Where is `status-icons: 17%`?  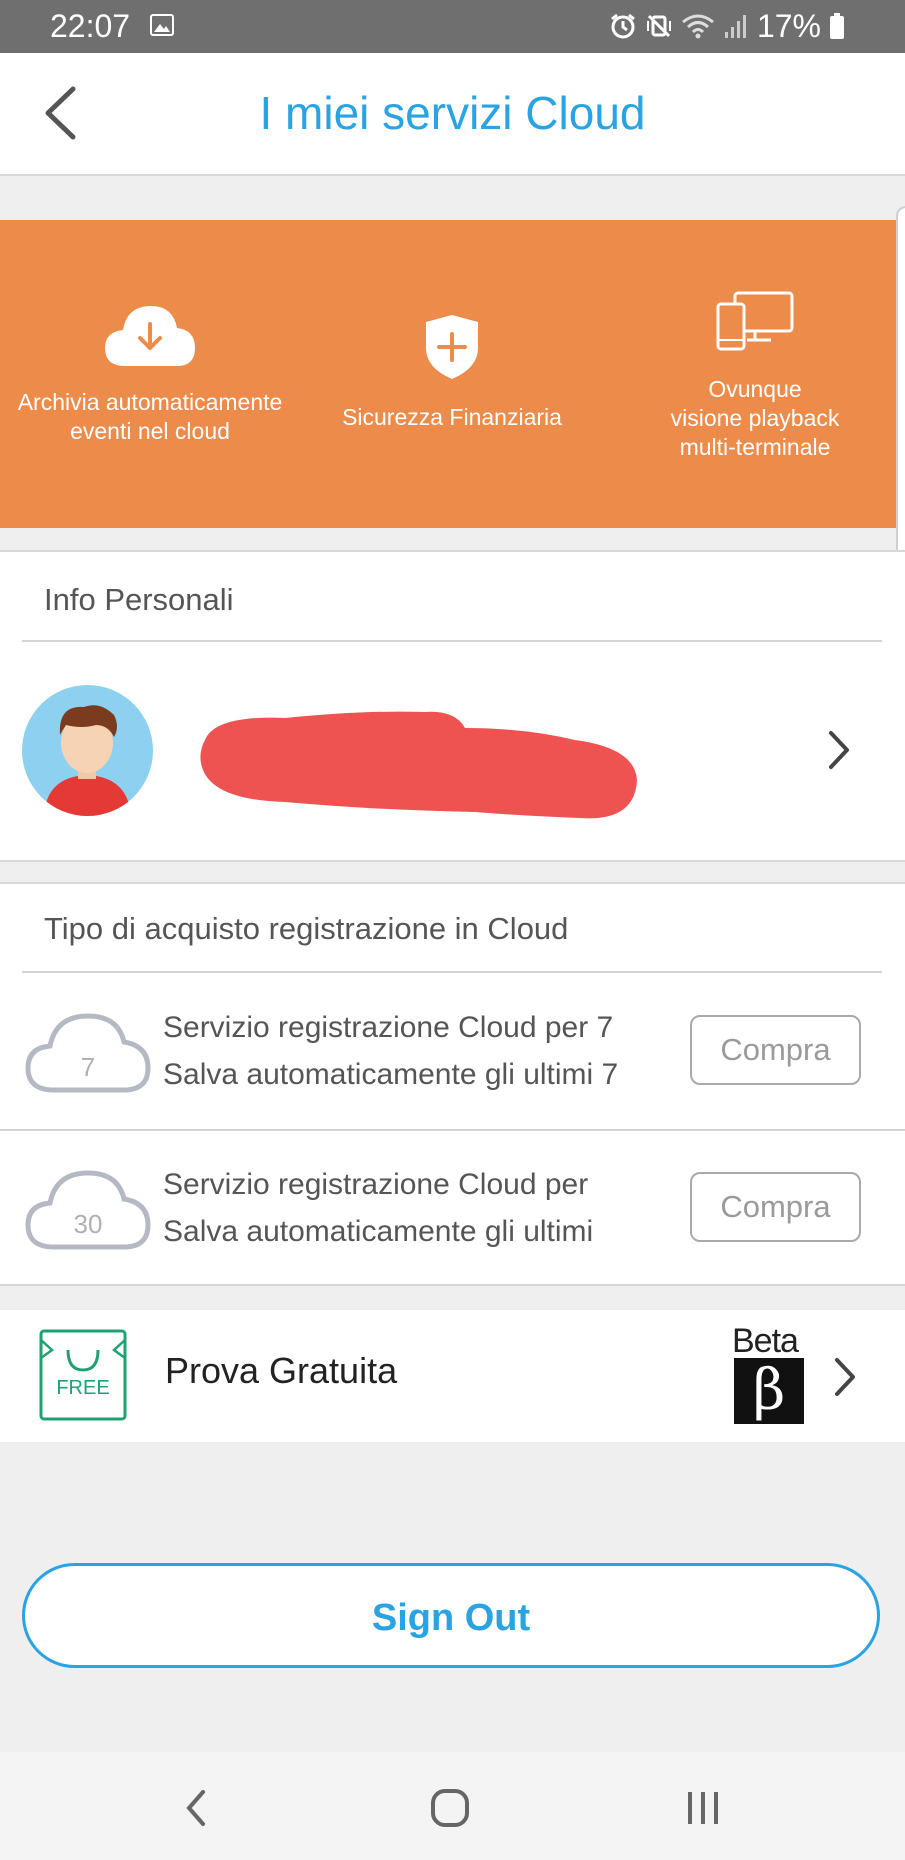
status-icons: 17% is located at coordinates (727, 26).